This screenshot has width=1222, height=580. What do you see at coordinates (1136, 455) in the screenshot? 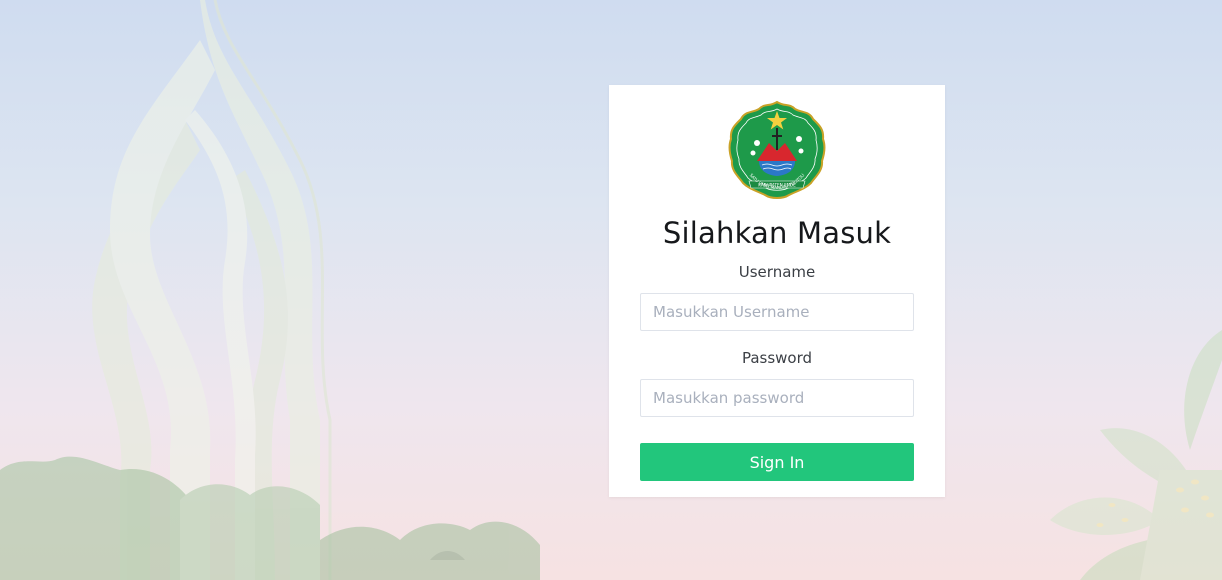
I see `leaf-illustration` at bounding box center [1136, 455].